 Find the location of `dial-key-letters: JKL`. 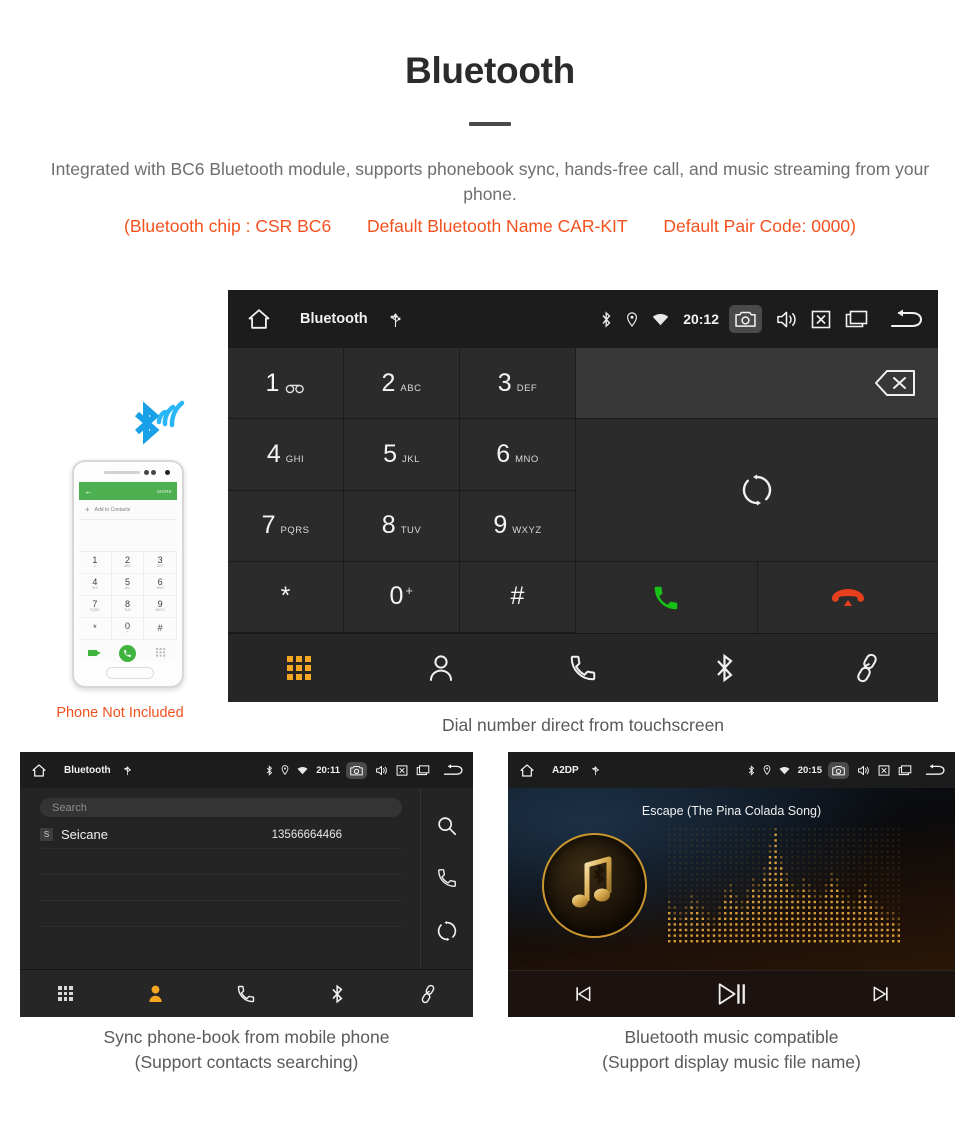

dial-key-letters: JKL is located at coordinates (411, 459).